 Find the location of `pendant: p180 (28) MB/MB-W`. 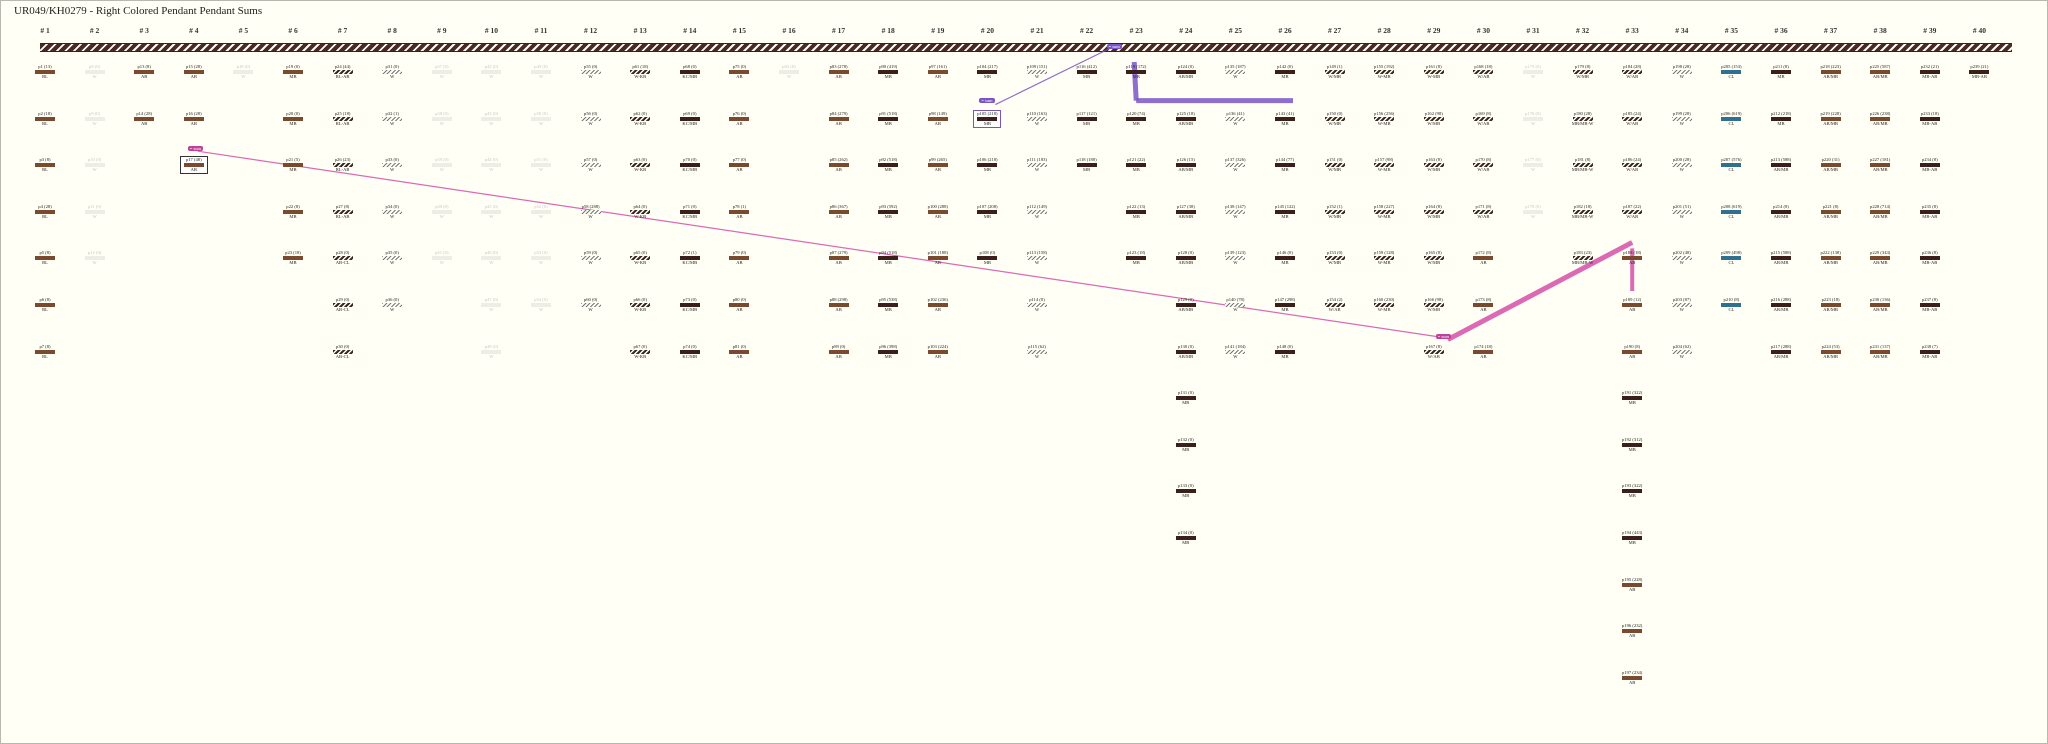

pendant: p180 (28) MB/MB-W is located at coordinates (1583, 119).